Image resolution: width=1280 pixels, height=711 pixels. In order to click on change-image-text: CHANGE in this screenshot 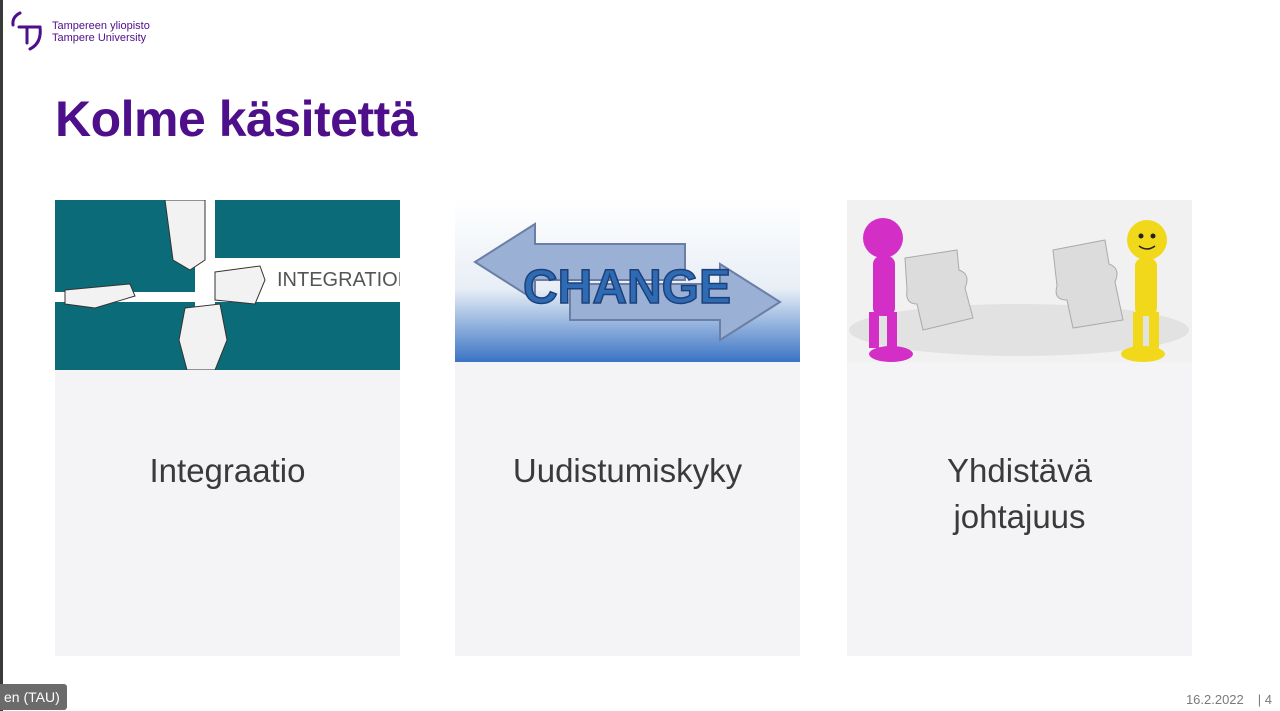, I will do `click(627, 287)`.